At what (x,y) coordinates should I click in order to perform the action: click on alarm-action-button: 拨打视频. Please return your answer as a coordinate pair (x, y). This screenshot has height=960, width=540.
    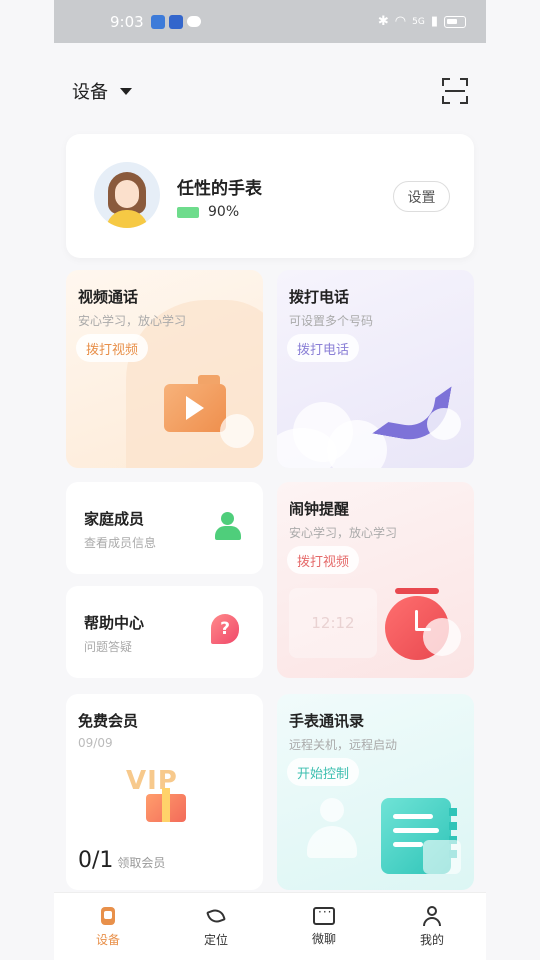
    Looking at the image, I should click on (323, 560).